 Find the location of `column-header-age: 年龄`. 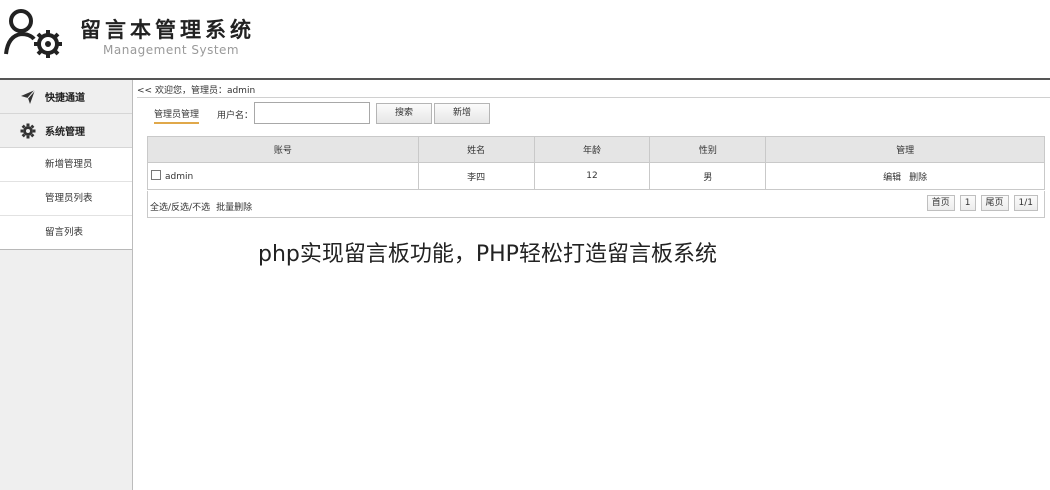

column-header-age: 年龄 is located at coordinates (592, 149).